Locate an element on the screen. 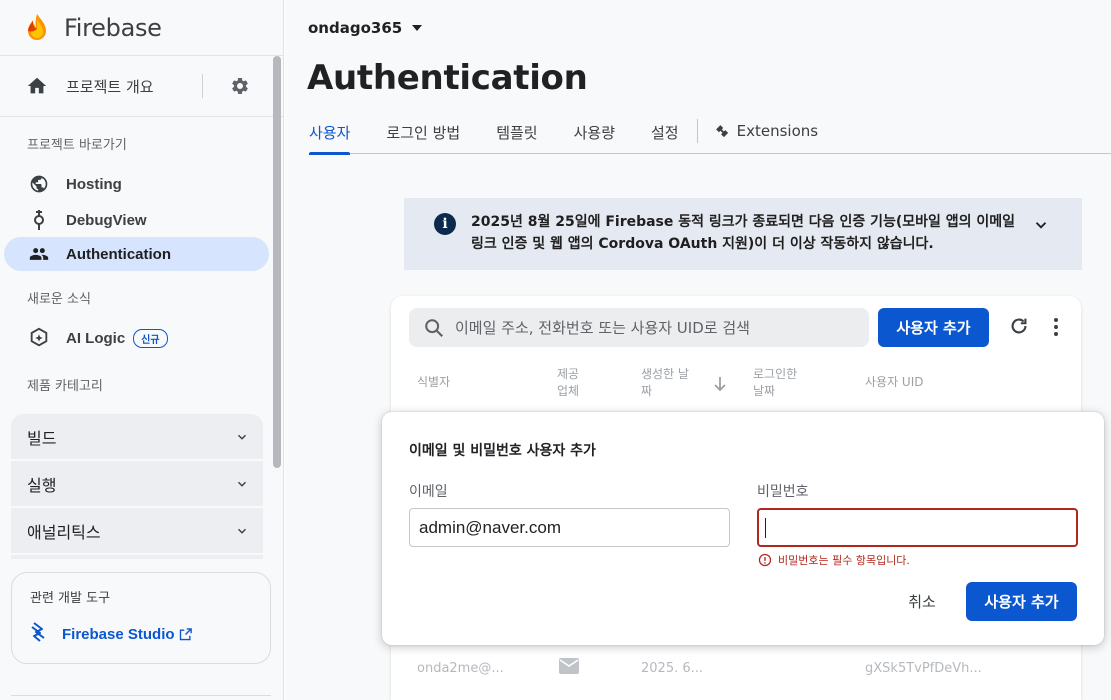  news-header: 새로운 소식 is located at coordinates (59, 299).